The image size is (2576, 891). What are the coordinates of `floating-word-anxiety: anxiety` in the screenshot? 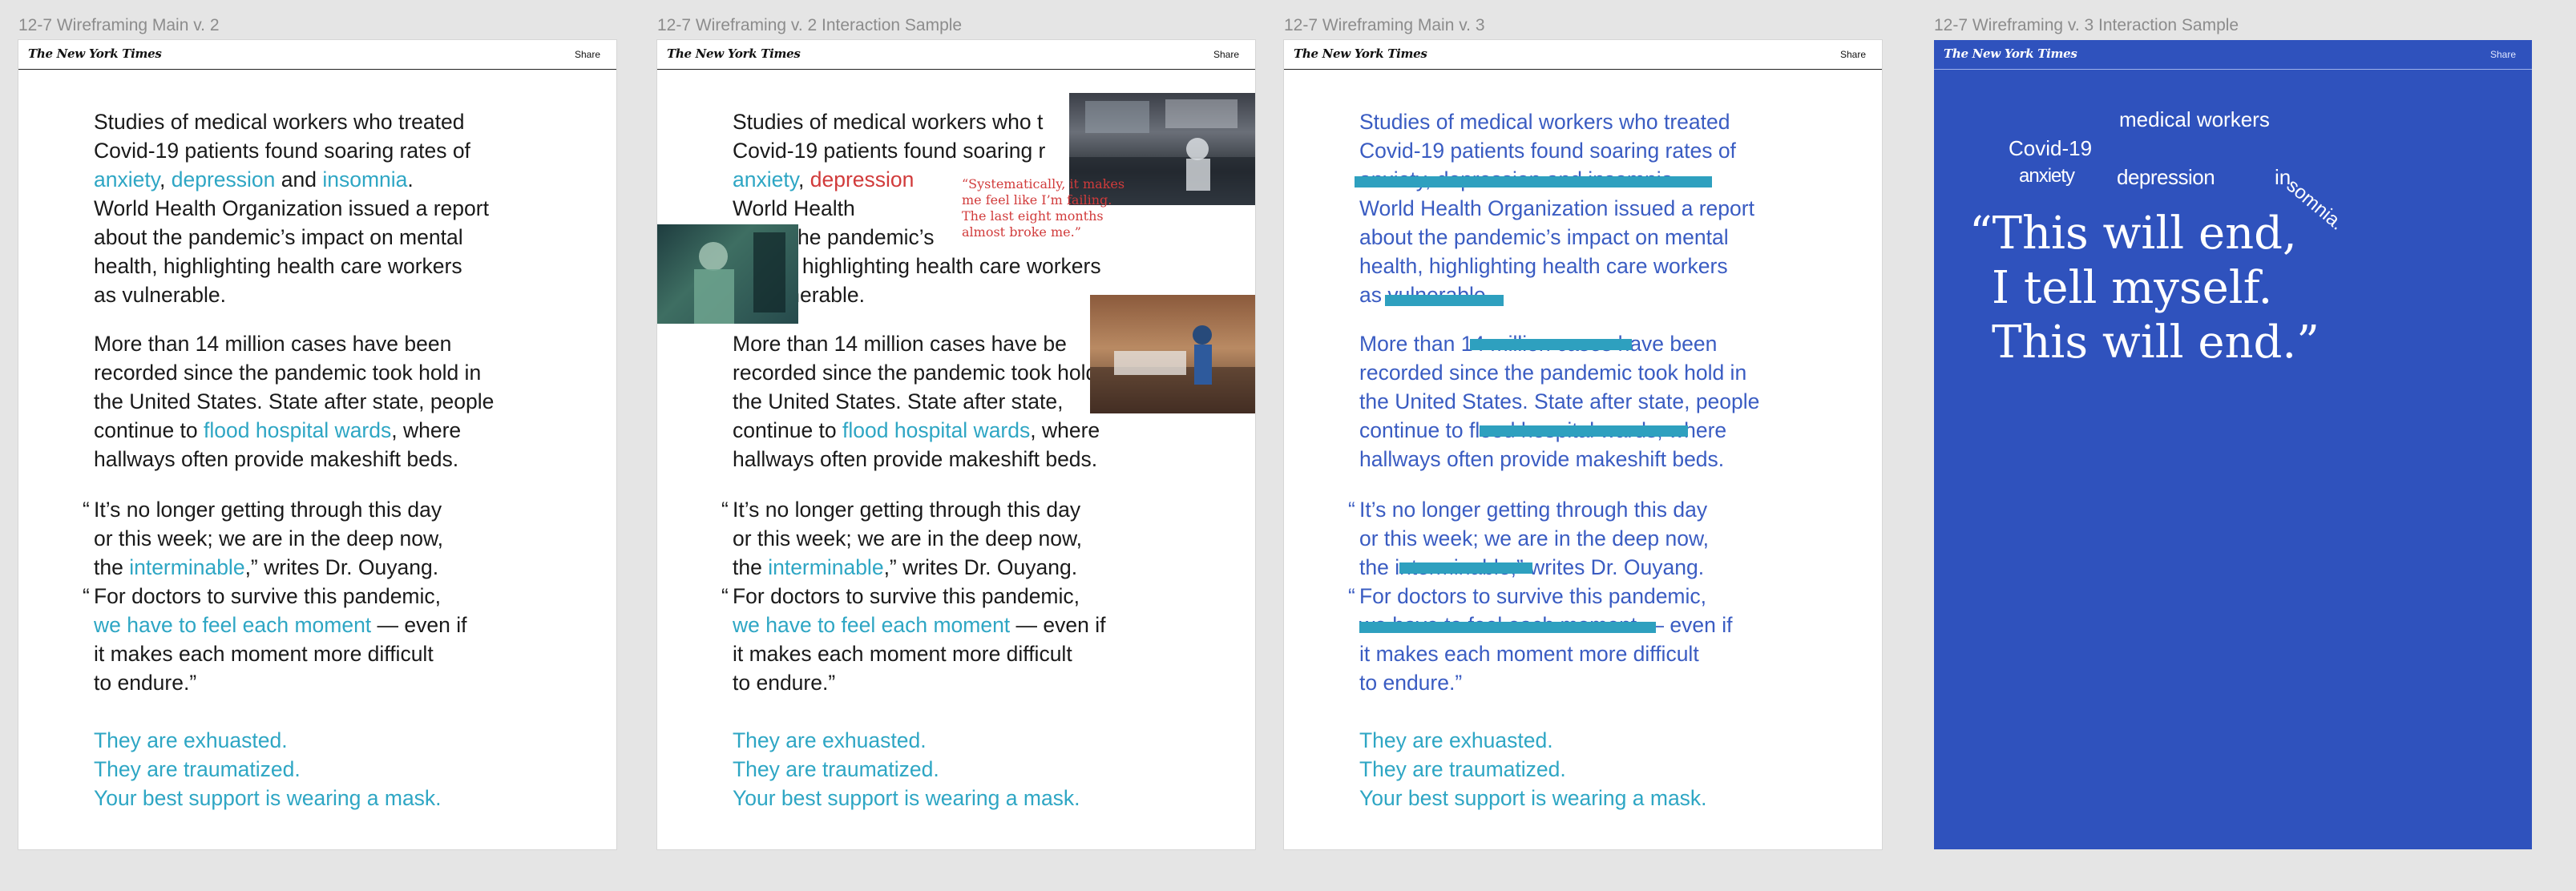 It's located at (2047, 176).